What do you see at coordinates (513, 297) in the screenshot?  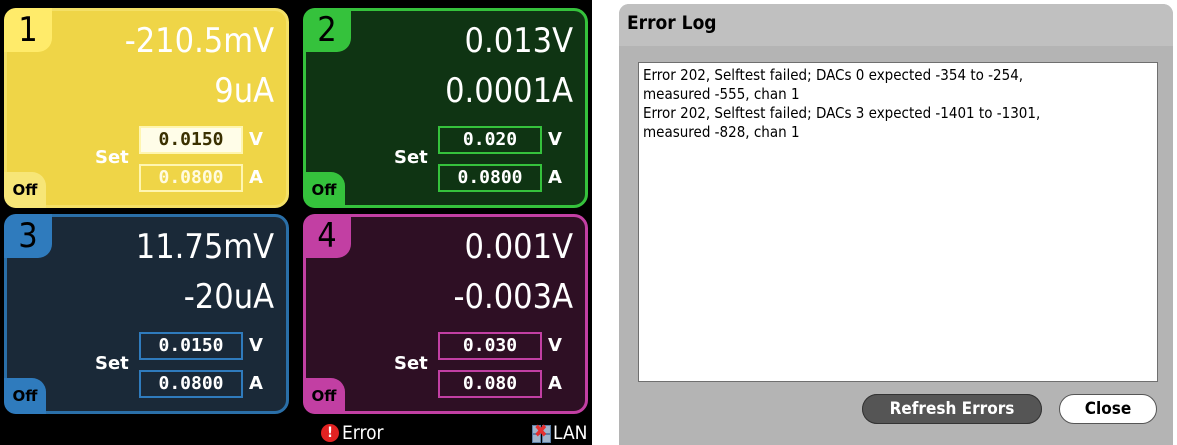 I see `measured-current: -0.003A` at bounding box center [513, 297].